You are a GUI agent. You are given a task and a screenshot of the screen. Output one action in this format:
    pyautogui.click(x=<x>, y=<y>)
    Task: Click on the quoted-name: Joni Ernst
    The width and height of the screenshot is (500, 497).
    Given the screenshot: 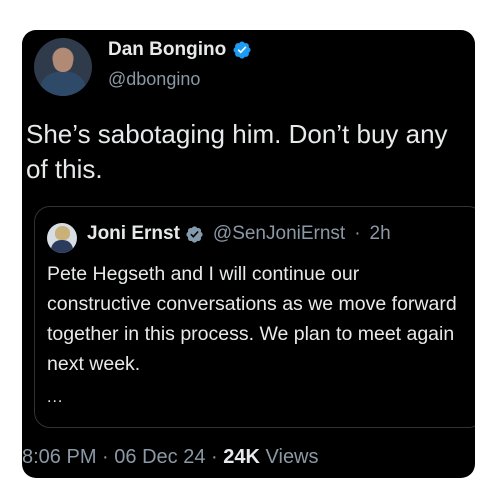 What is the action you would take?
    pyautogui.click(x=133, y=234)
    